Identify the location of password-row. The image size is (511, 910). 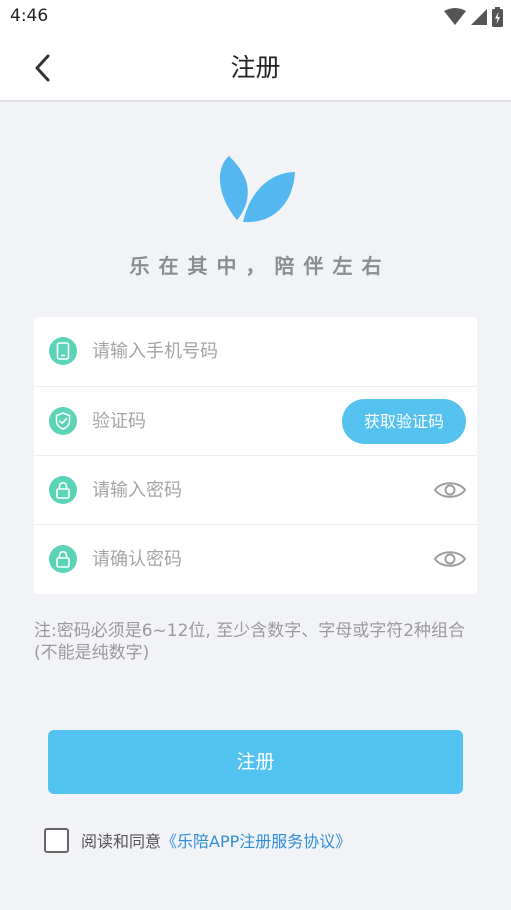
(255, 489).